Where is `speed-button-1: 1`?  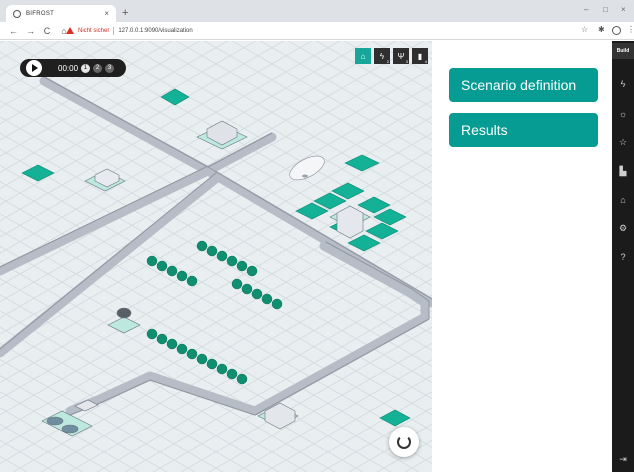
speed-button-1: 1 is located at coordinates (86, 68).